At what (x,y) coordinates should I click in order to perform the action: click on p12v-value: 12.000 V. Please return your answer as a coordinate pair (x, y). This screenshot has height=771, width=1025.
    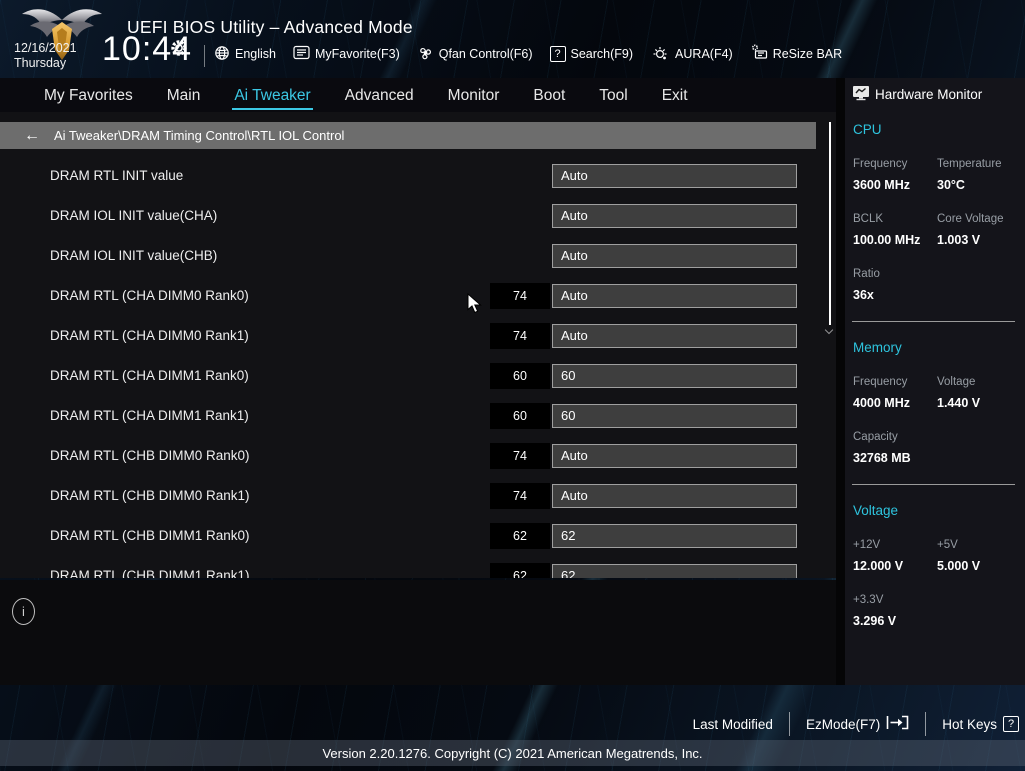
    Looking at the image, I should click on (878, 566).